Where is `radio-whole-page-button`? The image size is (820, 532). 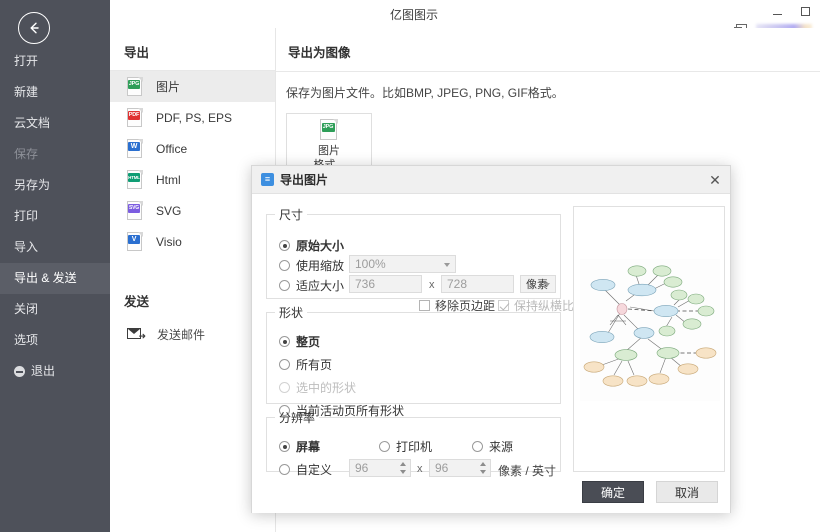 radio-whole-page-button is located at coordinates (284, 341).